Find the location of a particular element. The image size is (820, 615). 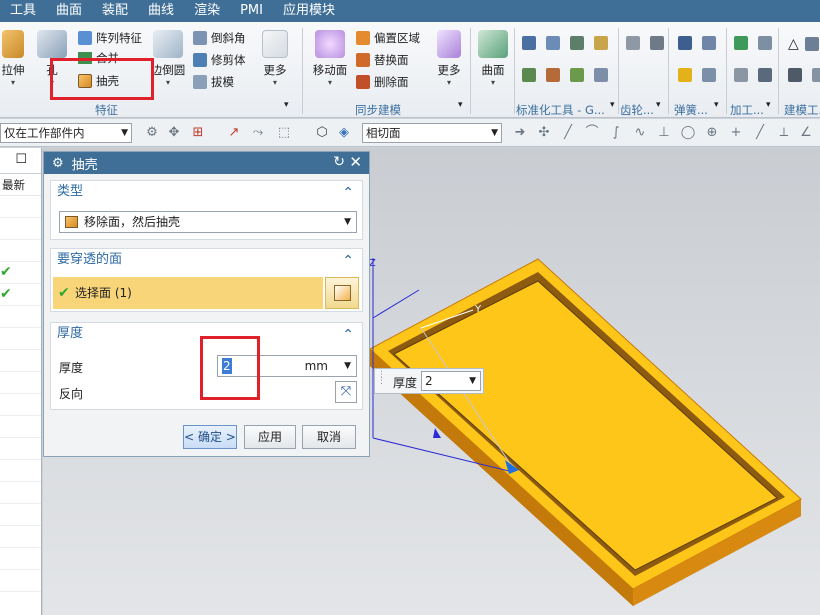

angle-icon: ∠ is located at coordinates (806, 133).